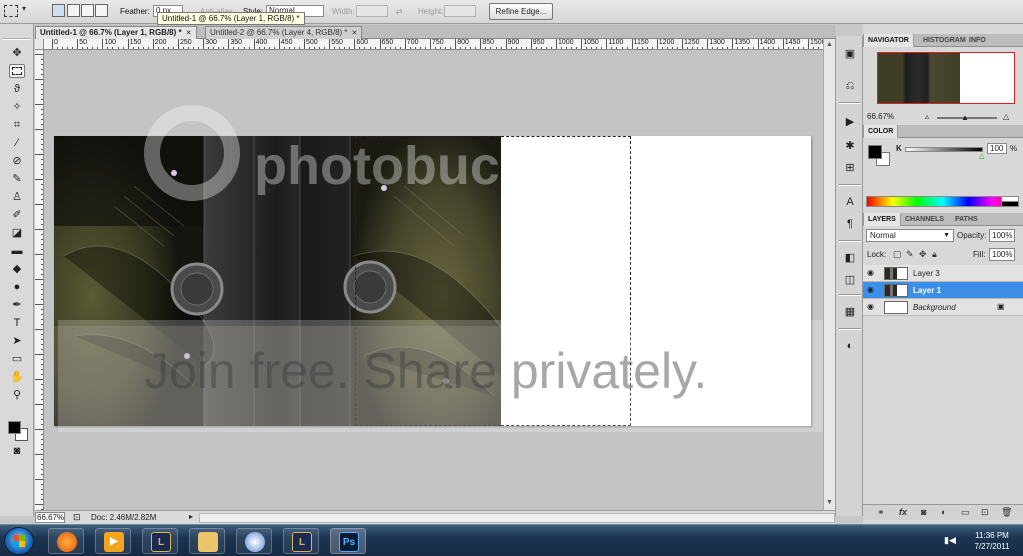 The height and width of the screenshot is (556, 1023). What do you see at coordinates (965, 117) in the screenshot?
I see `navigator-slider-knob: ▲` at bounding box center [965, 117].